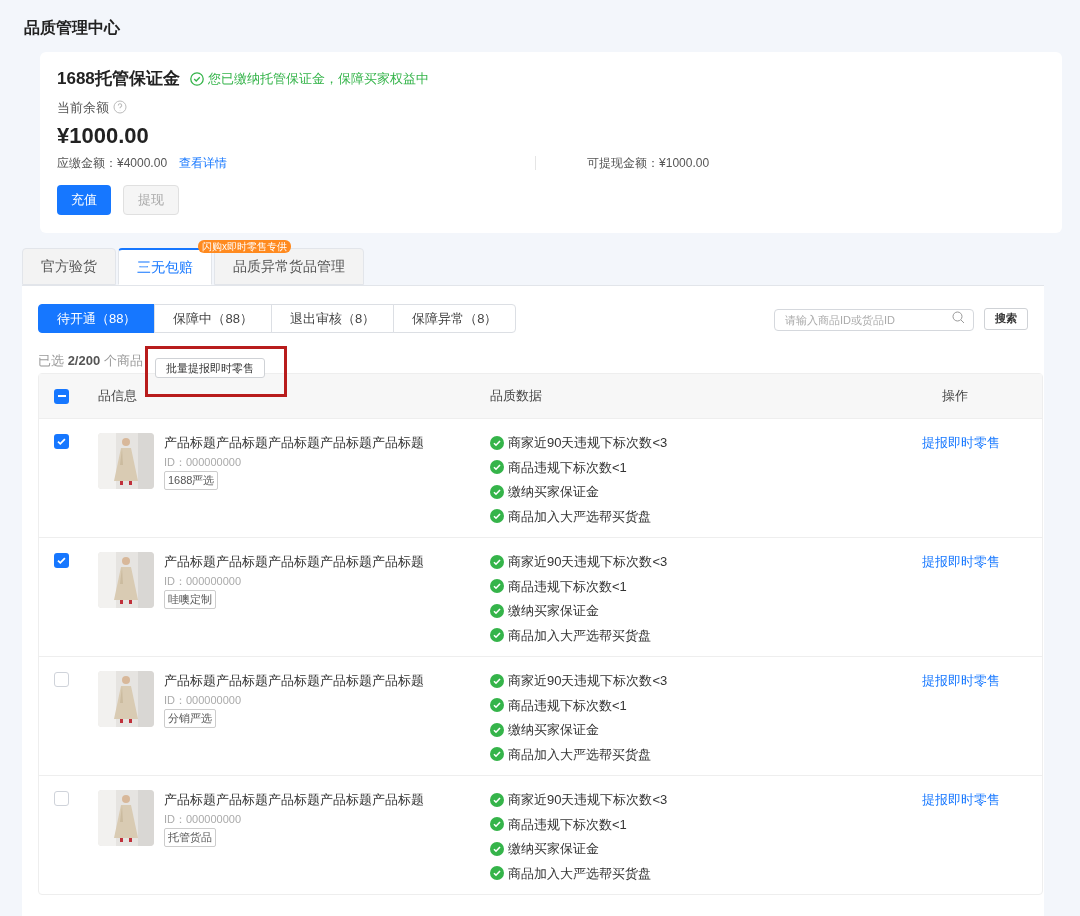 The width and height of the screenshot is (1080, 916). Describe the element at coordinates (874, 319) in the screenshot. I see `search-field: 请输入商品ID或货品ID` at that location.